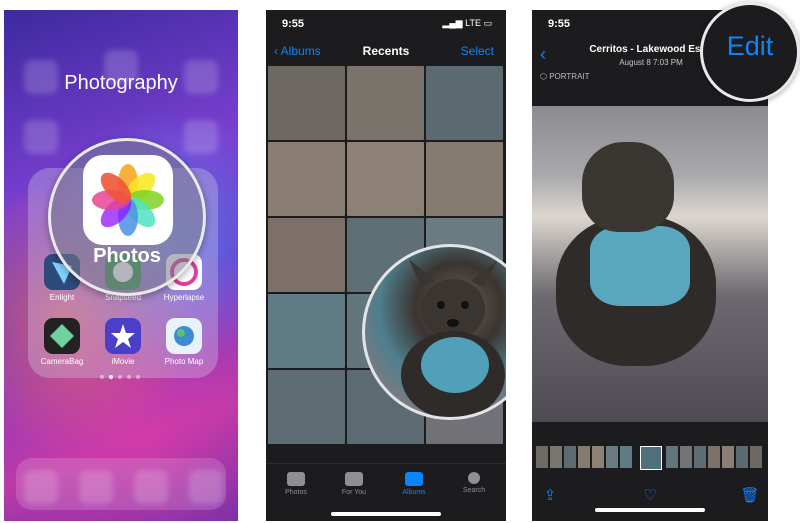  I want to click on app-photo-map: Photo Map, so click(184, 342).